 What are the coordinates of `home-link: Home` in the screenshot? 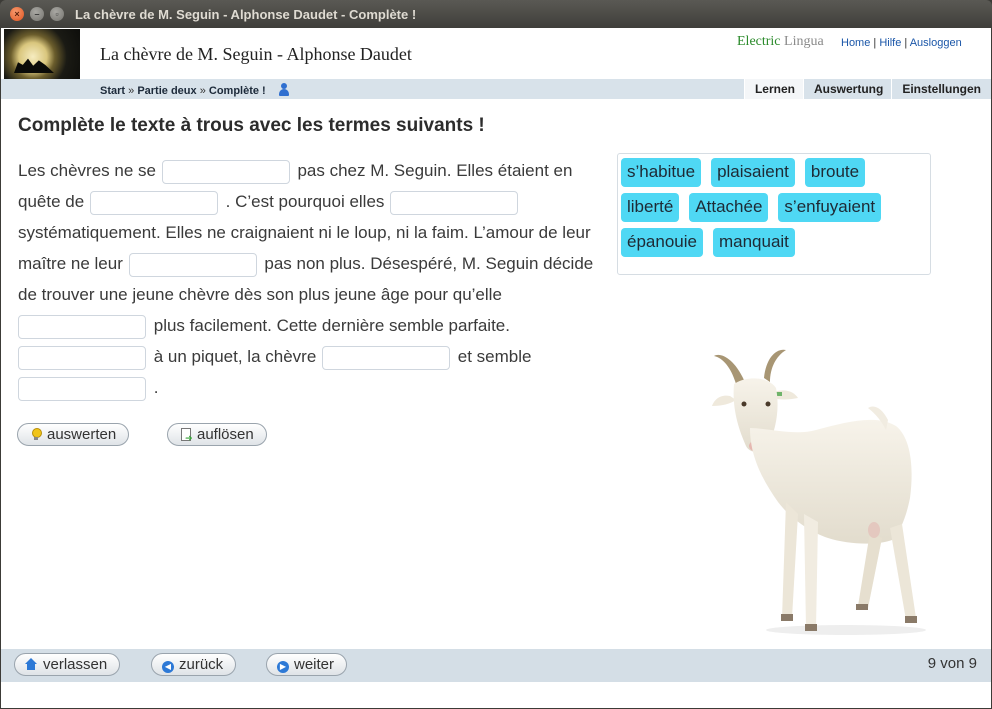 It's located at (855, 43).